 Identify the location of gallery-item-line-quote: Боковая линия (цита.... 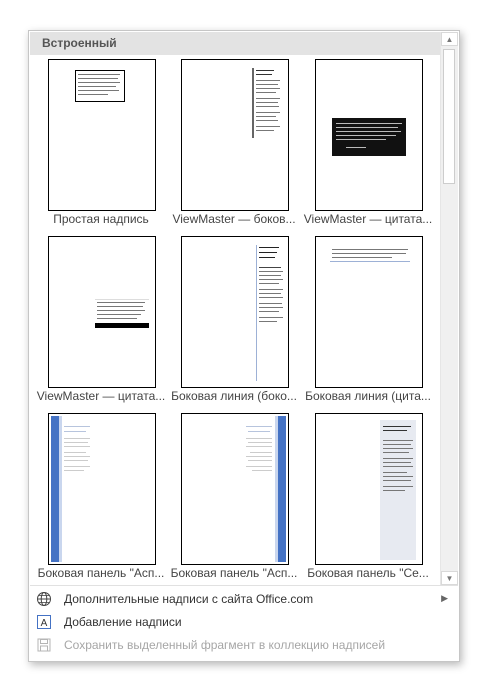
(368, 319).